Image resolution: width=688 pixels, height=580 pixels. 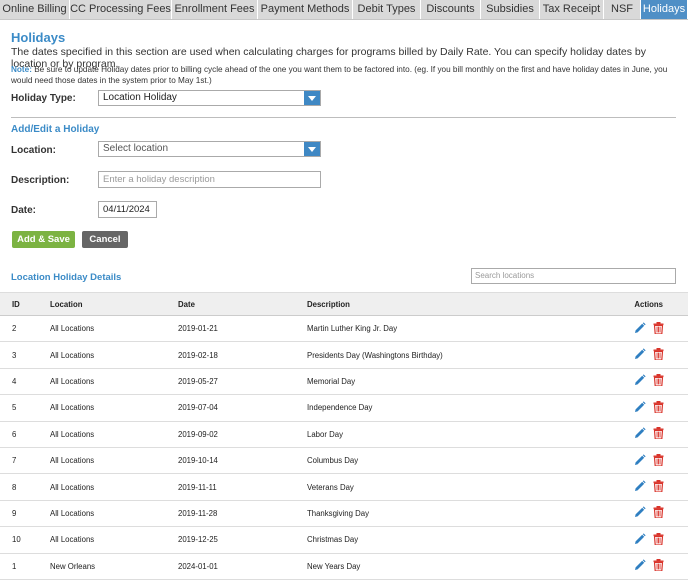 What do you see at coordinates (136, 148) in the screenshot?
I see `location-placeholder: Select location` at bounding box center [136, 148].